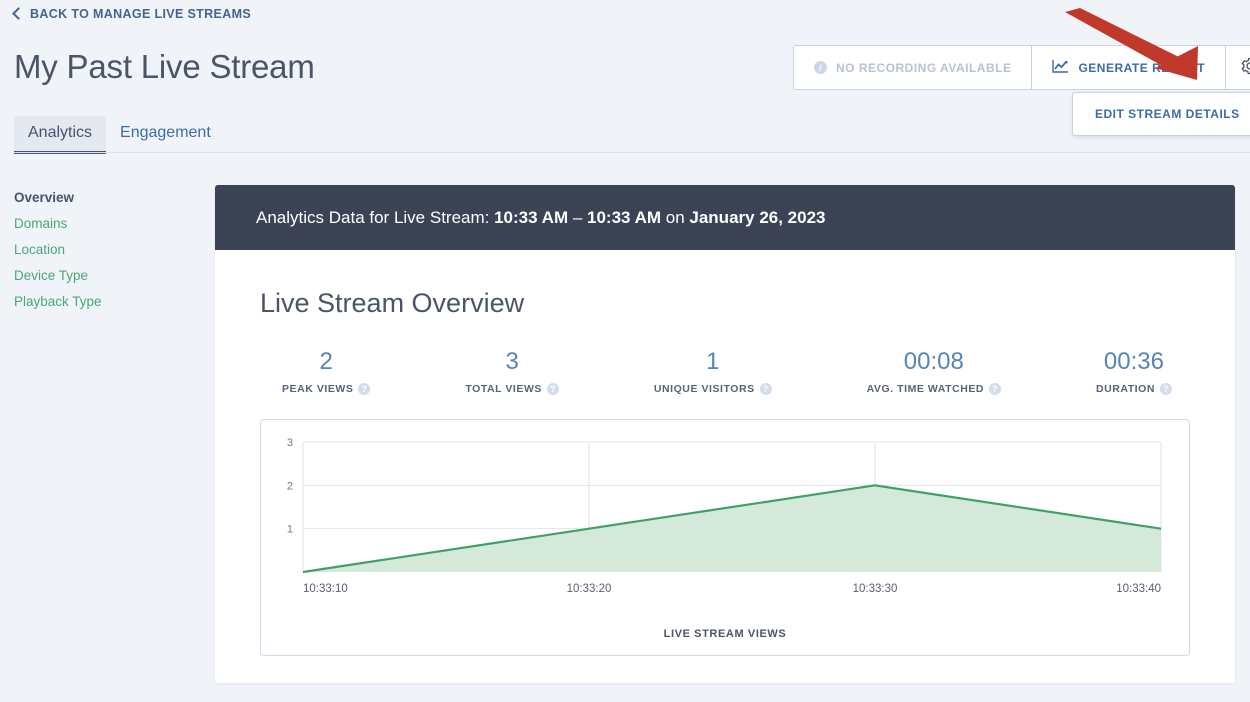 This screenshot has height=702, width=1250. I want to click on header-on-word: on, so click(675, 217).